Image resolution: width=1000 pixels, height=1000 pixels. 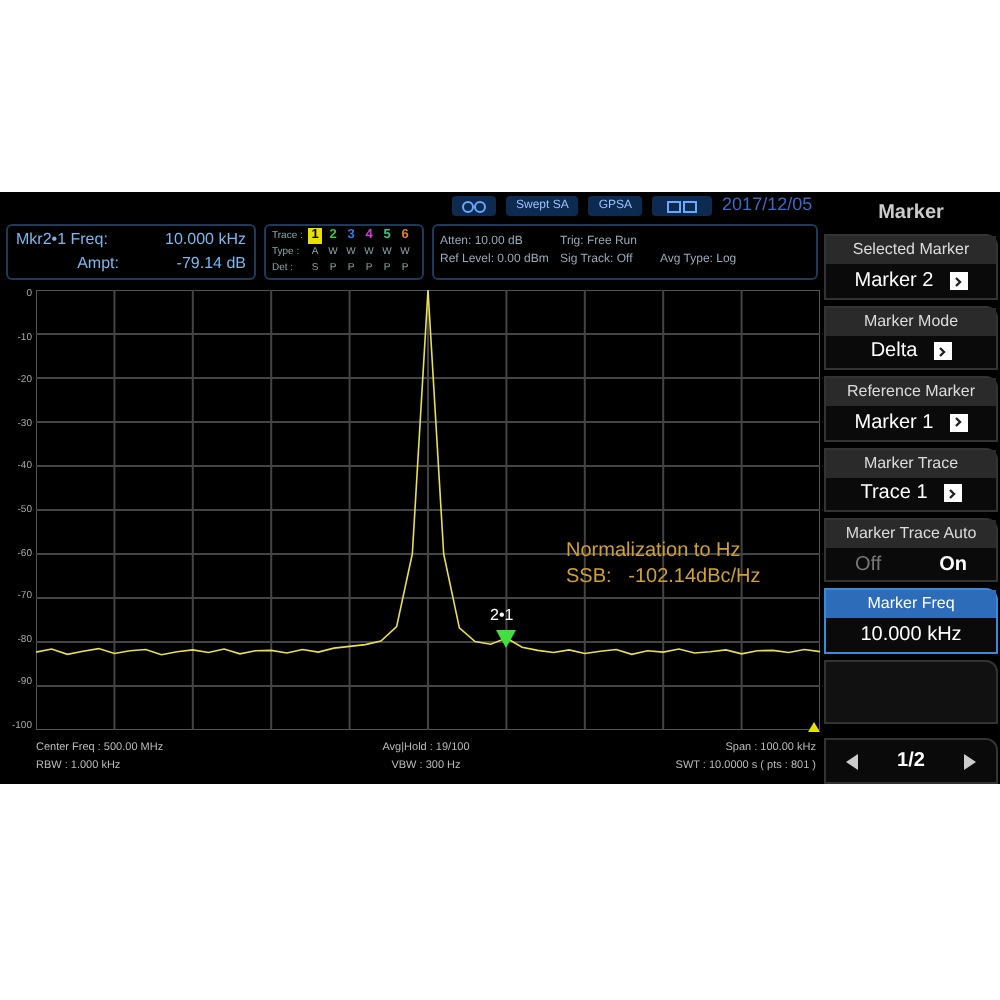 I want to click on left-arrow-icon, so click(x=851, y=761).